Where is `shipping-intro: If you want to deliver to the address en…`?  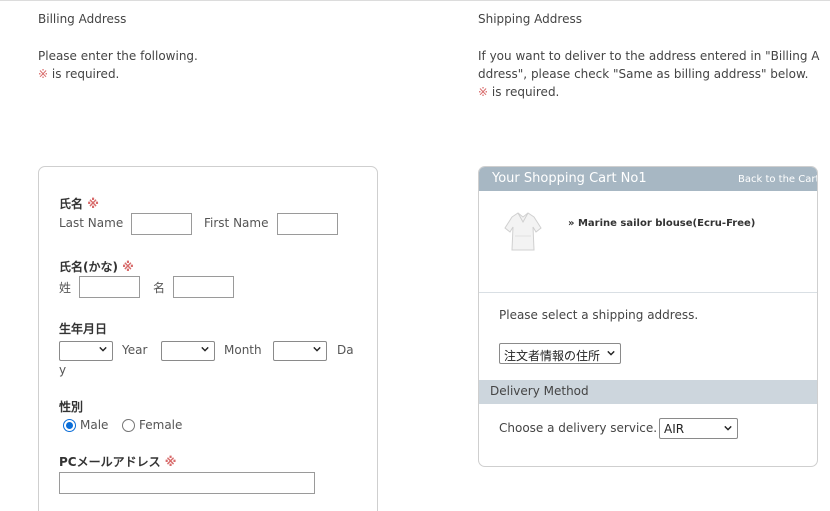
shipping-intro: If you want to deliver to the address en… is located at coordinates (648, 74).